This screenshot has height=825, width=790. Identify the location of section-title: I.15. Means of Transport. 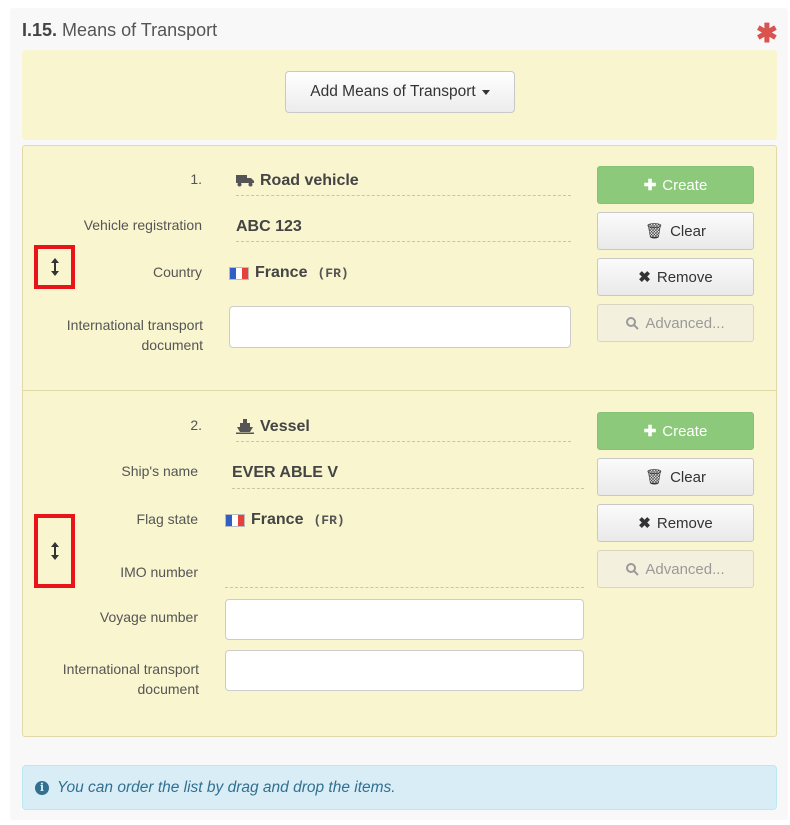
(119, 30).